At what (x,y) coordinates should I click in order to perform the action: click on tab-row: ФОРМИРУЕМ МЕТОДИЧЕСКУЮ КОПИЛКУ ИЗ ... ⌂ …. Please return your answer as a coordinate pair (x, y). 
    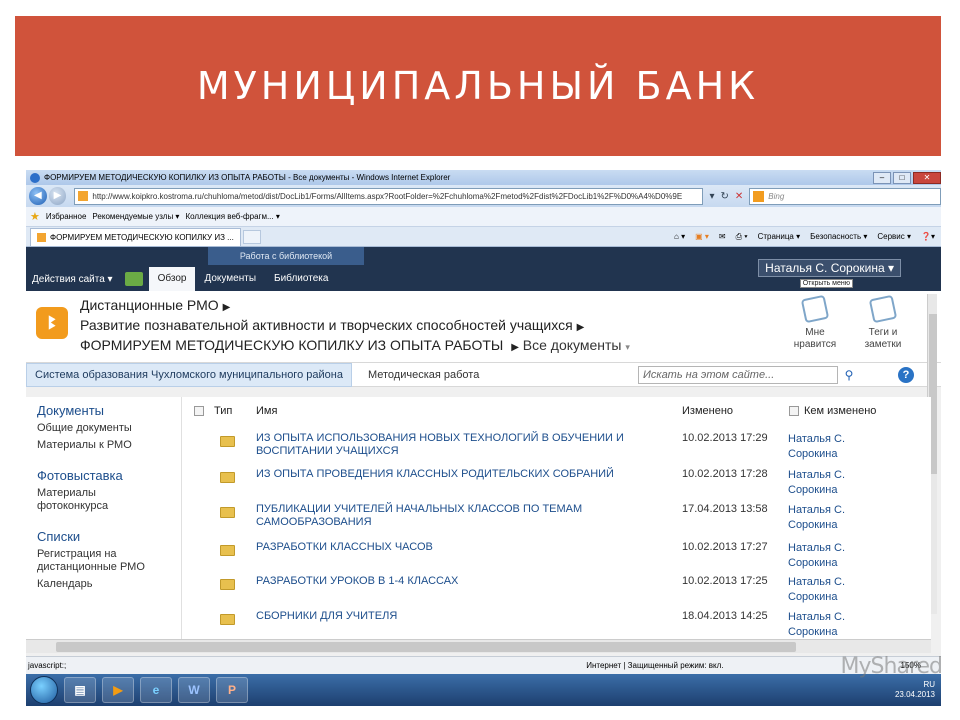
    Looking at the image, I should click on (483, 237).